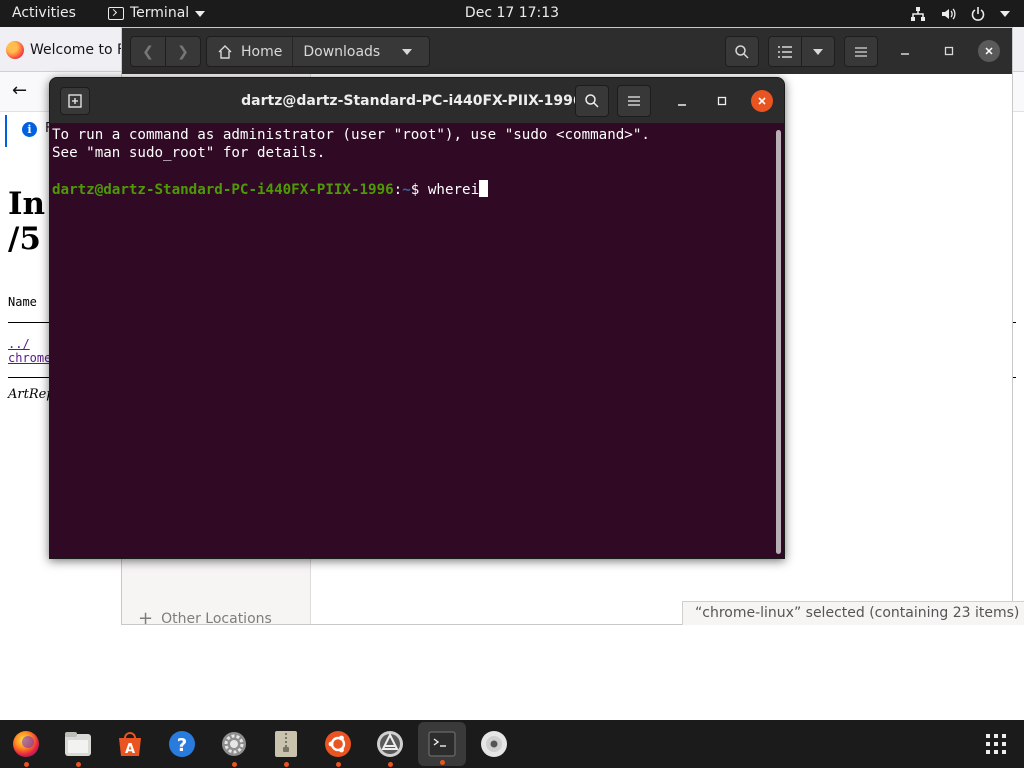  Describe the element at coordinates (567, 51) in the screenshot. I see `files-header-bar: ❮ ❯ Home Downloads` at that location.